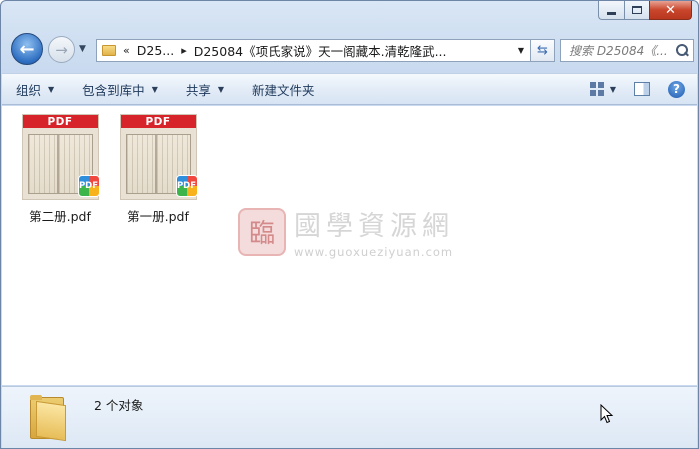  I want to click on recent-pages-dropdown: ▼, so click(84, 49).